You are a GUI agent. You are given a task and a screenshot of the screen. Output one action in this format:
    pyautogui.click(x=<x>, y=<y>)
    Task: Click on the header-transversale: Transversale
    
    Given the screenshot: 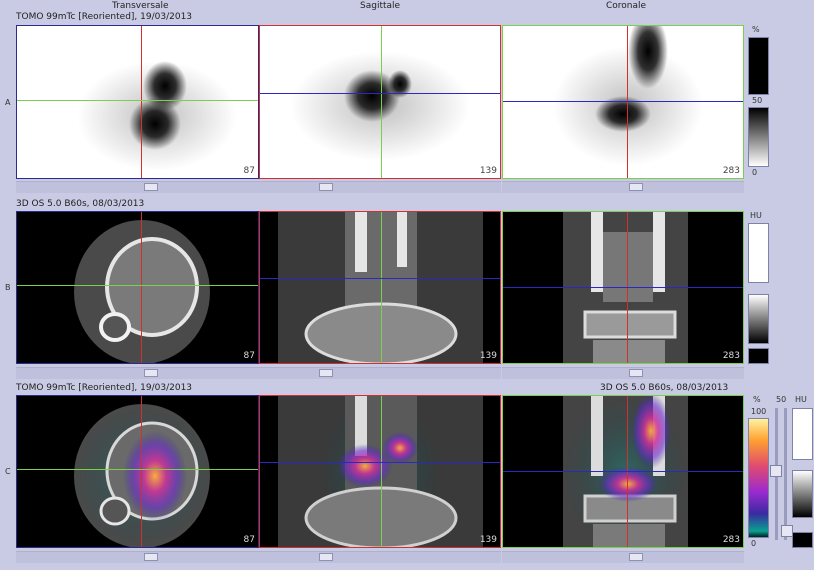 What is the action you would take?
    pyautogui.click(x=140, y=6)
    